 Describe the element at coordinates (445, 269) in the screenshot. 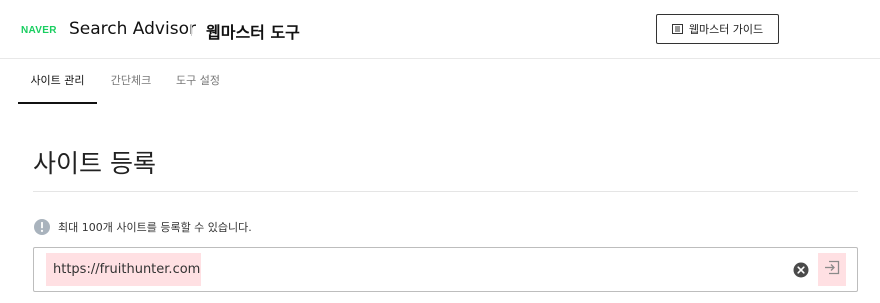

I see `site-url-field` at that location.